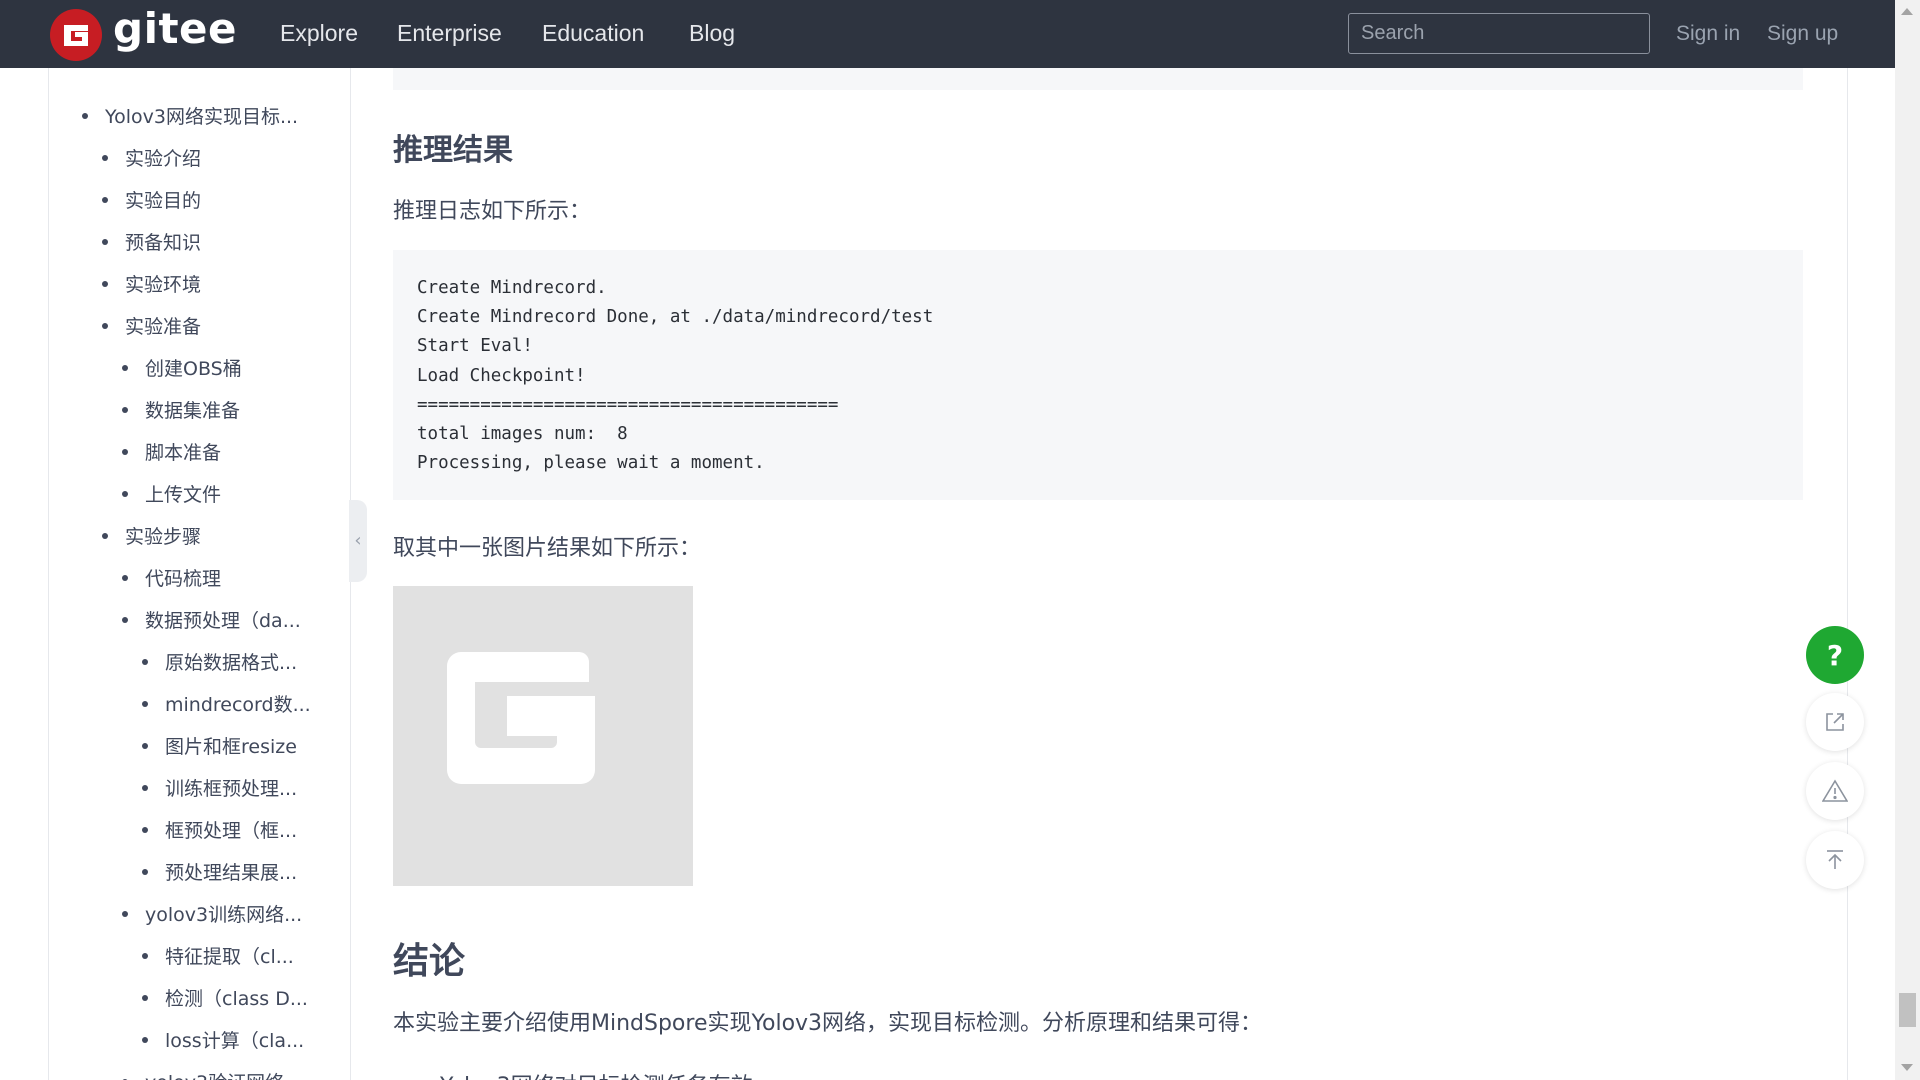 The image size is (1920, 1080). I want to click on toc-item: 上传文件, so click(171, 493).